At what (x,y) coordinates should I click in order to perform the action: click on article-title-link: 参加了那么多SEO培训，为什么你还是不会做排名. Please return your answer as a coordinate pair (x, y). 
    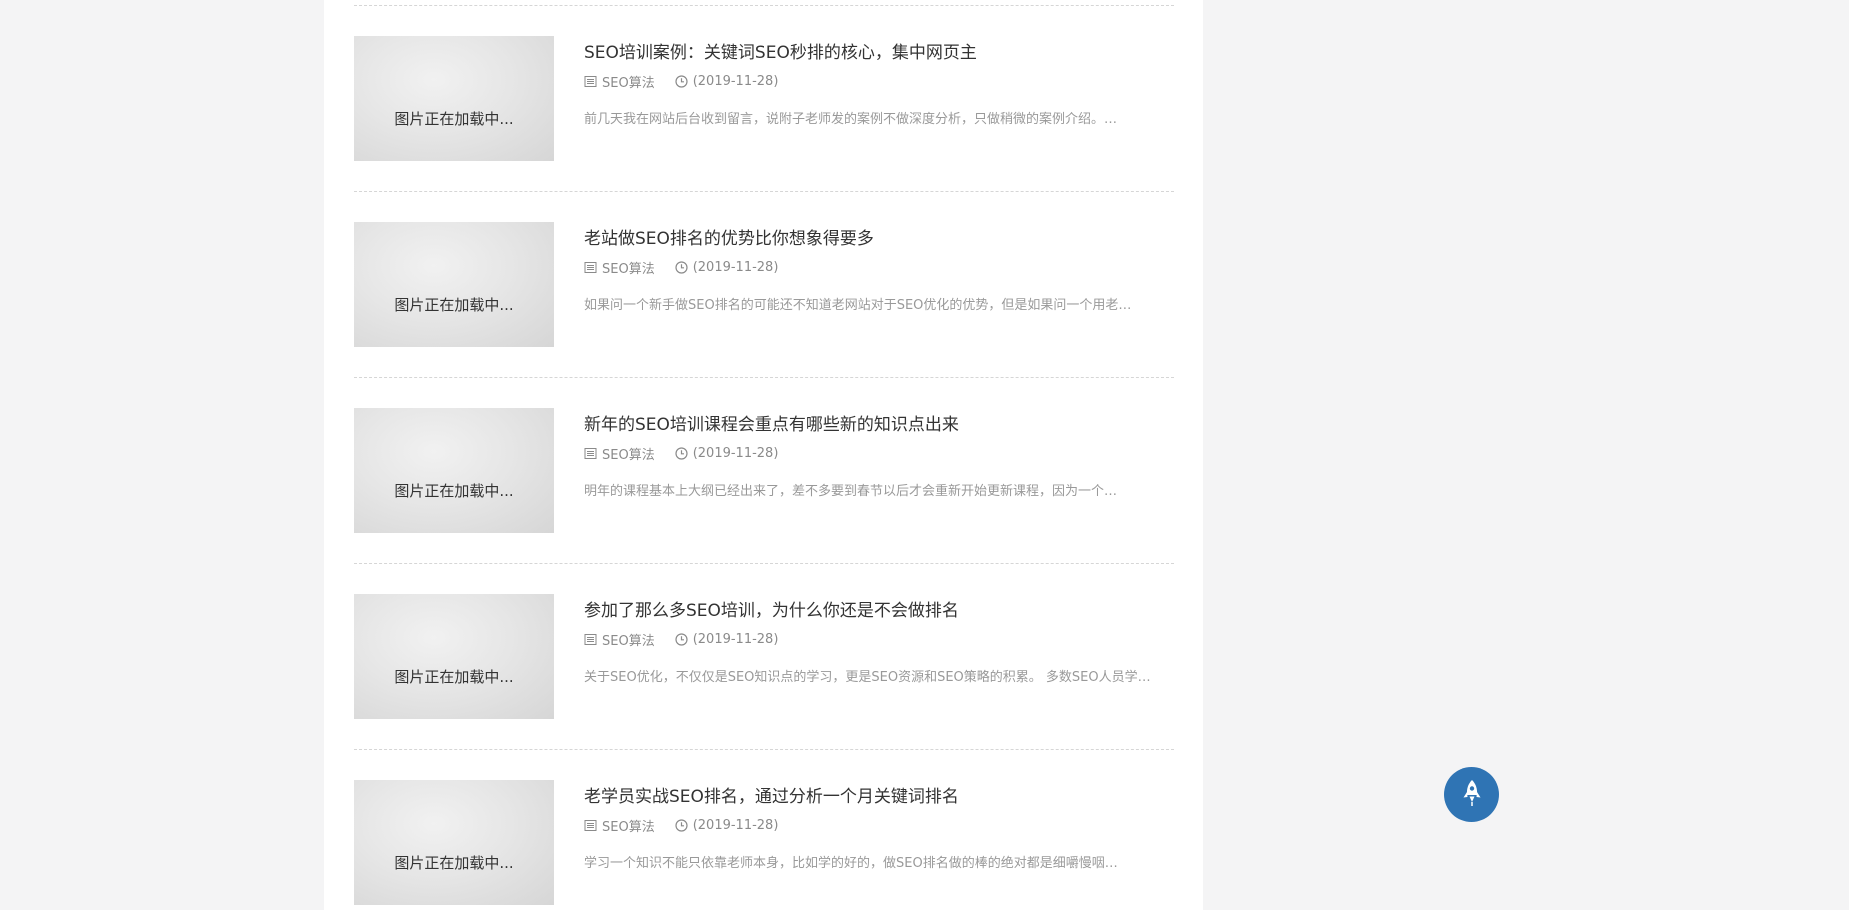
    Looking at the image, I should click on (771, 608).